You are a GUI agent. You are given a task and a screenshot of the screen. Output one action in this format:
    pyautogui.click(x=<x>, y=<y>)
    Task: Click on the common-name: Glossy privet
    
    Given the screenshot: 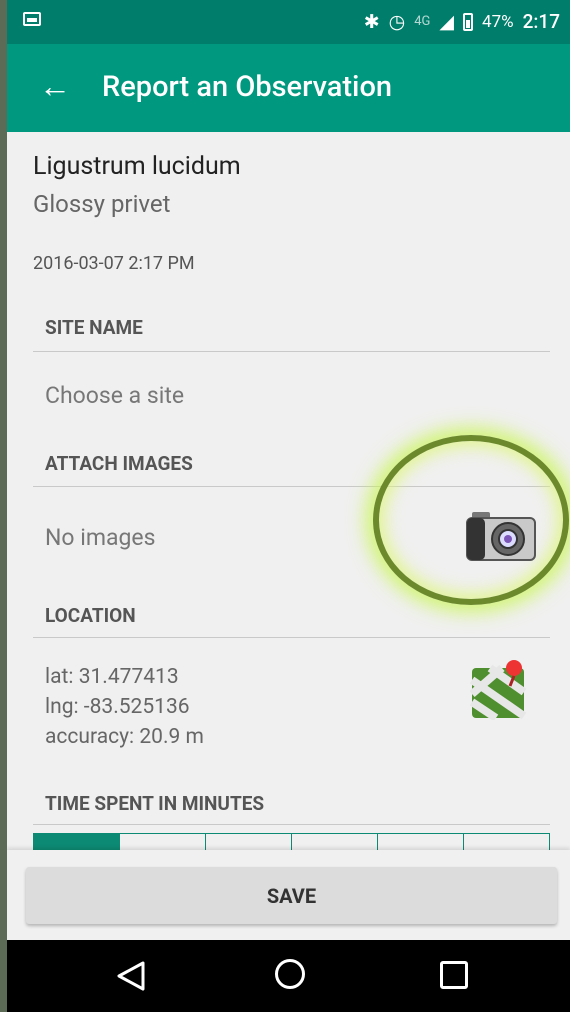 What is the action you would take?
    pyautogui.click(x=102, y=204)
    